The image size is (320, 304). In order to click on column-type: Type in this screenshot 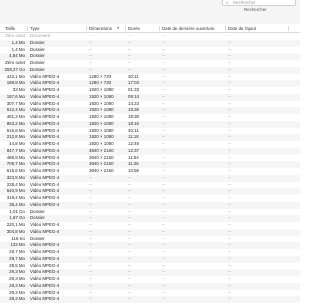, I will do `click(35, 28)`.